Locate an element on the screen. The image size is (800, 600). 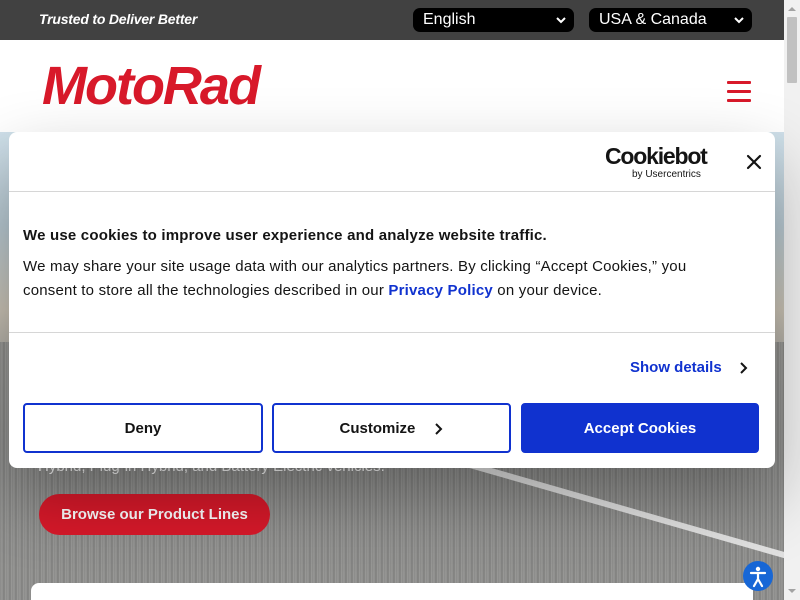
show-details-link: Show details is located at coordinates (676, 367).